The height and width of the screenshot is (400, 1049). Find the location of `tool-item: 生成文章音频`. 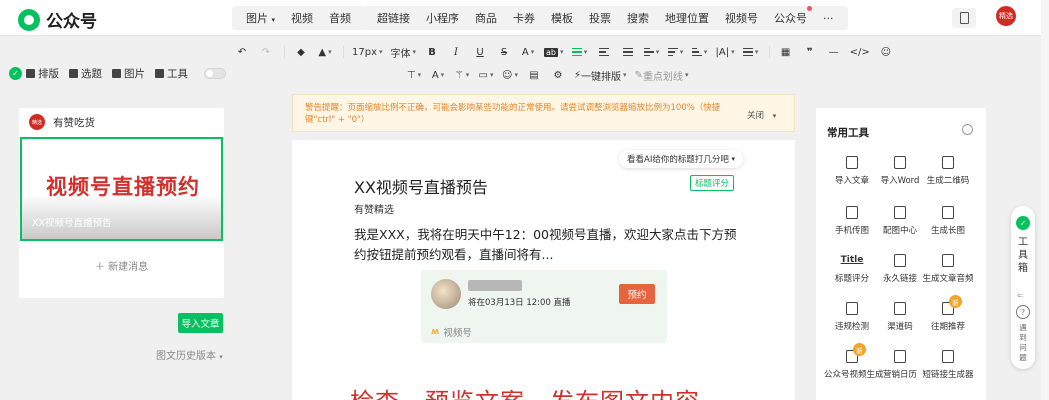

tool-item: 生成文章音频 is located at coordinates (948, 268).